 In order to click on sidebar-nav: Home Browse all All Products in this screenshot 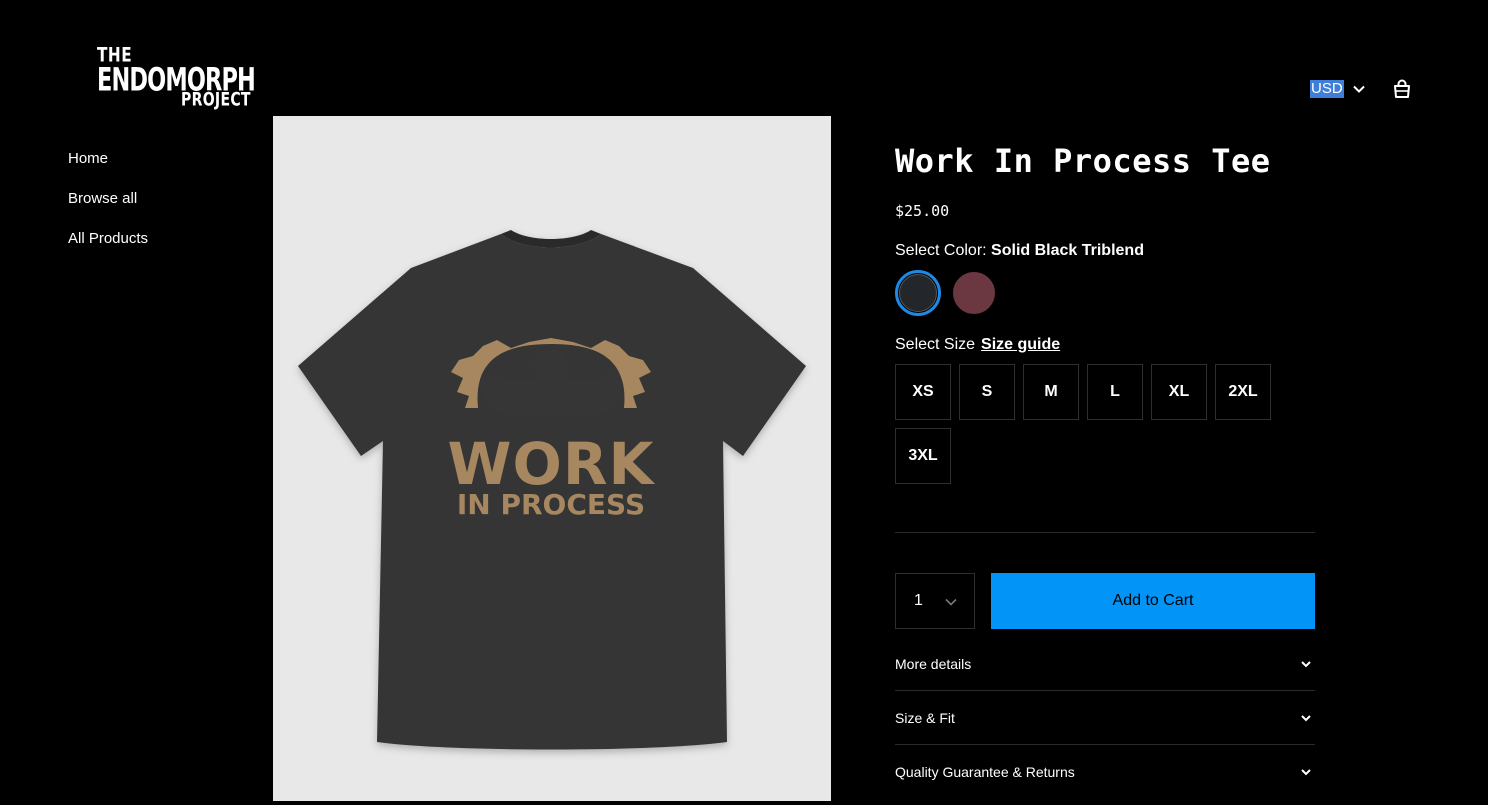, I will do `click(108, 210)`.